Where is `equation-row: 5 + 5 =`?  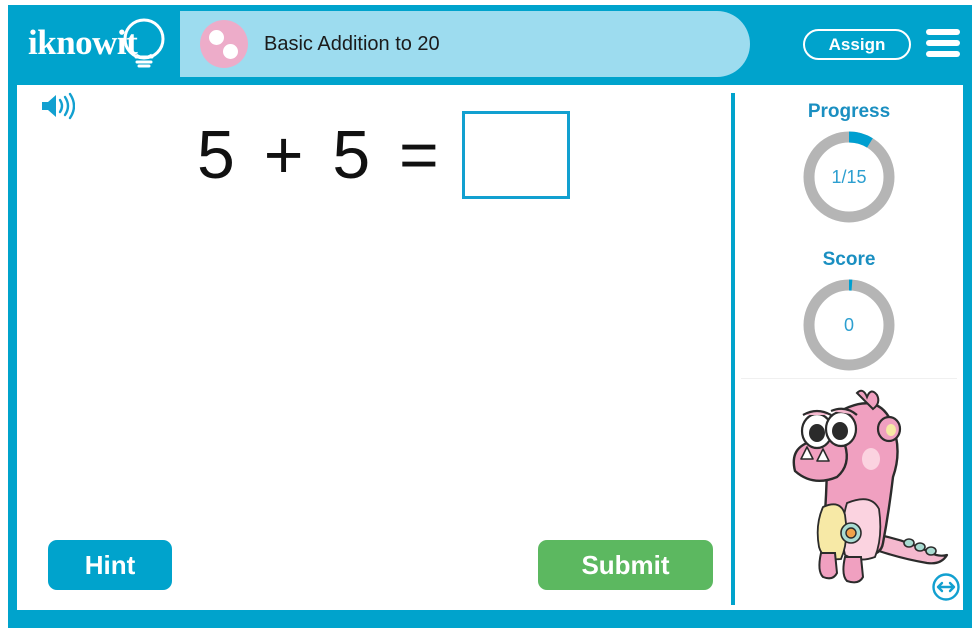 equation-row: 5 + 5 = is located at coordinates (383, 155).